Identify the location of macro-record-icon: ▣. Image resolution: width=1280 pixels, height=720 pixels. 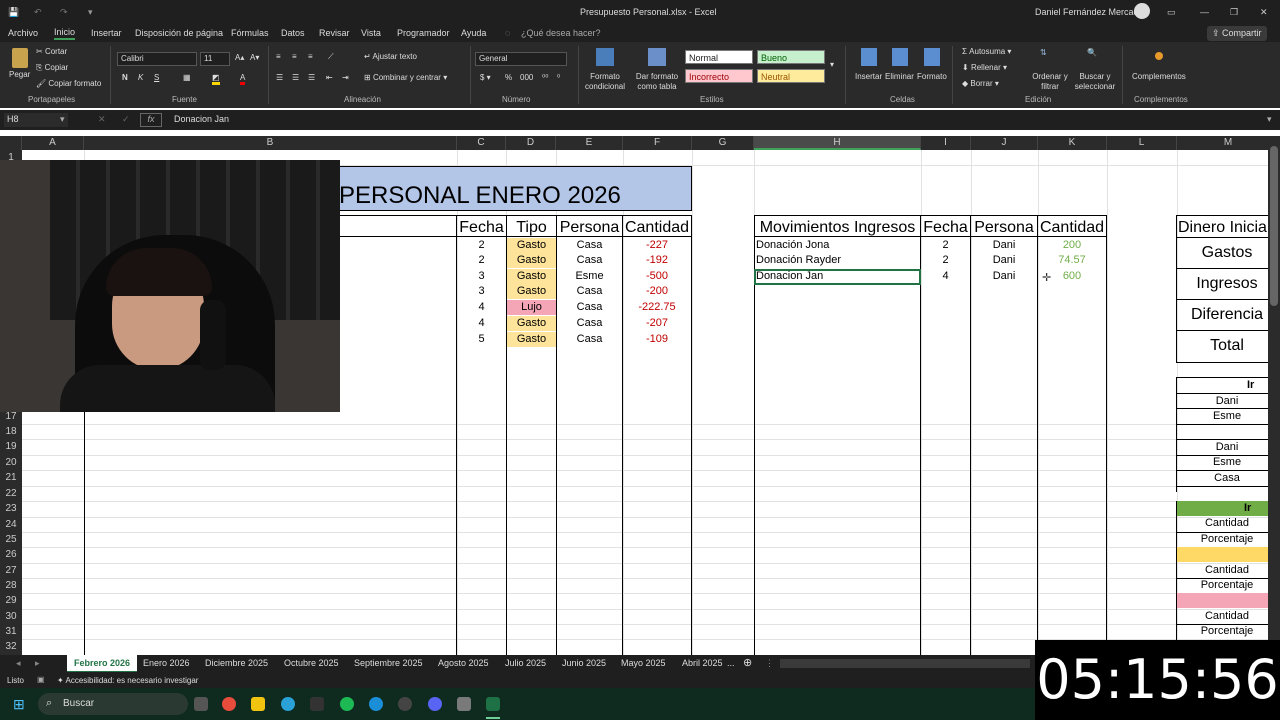
(41, 679).